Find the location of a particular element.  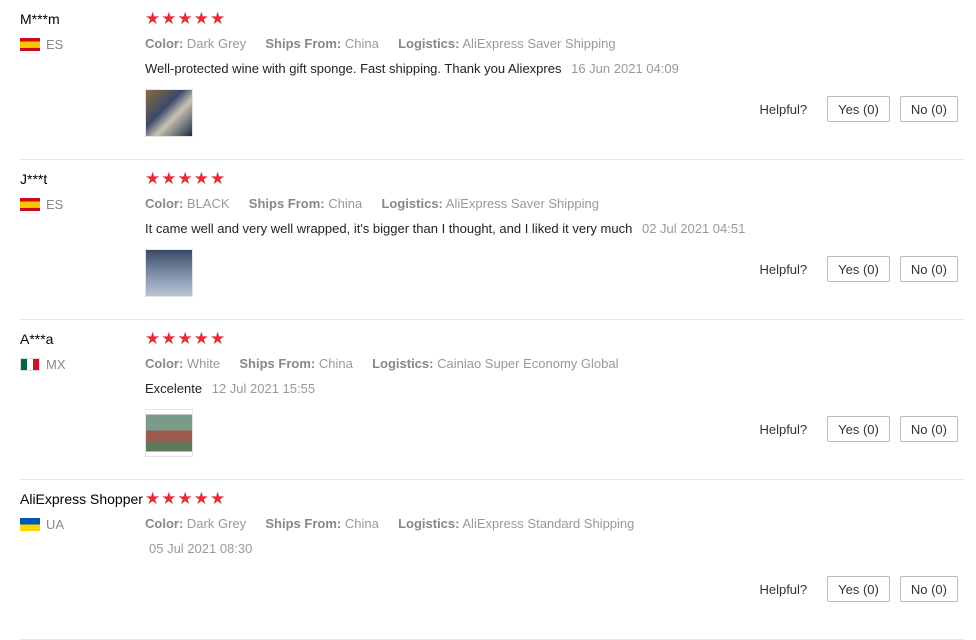

review-date: 12 Jul 2021 15:55 is located at coordinates (263, 388).